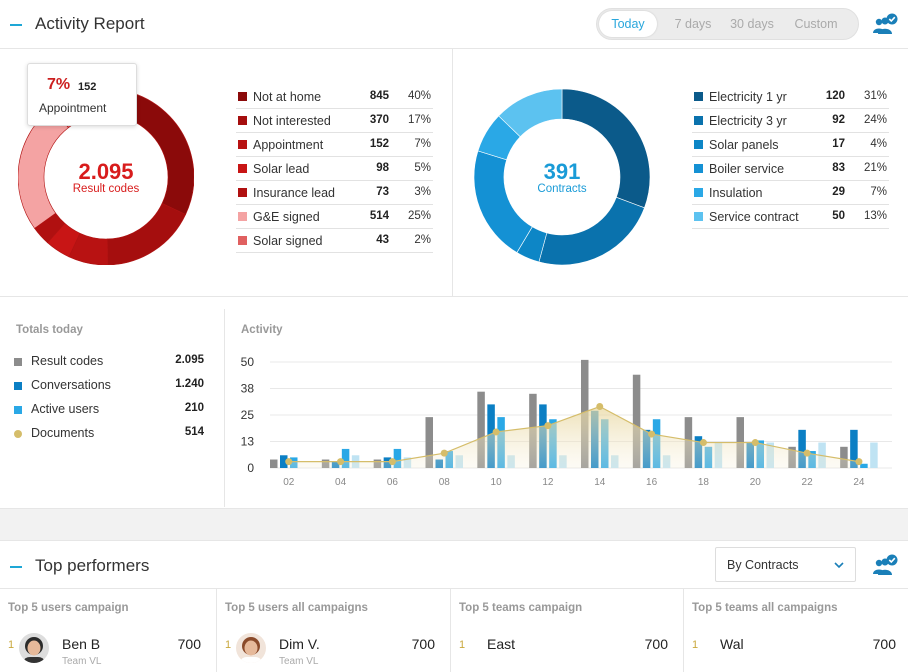  Describe the element at coordinates (334, 121) in the screenshot. I see `result-code-legend-row: Not interested 370 17%` at that location.